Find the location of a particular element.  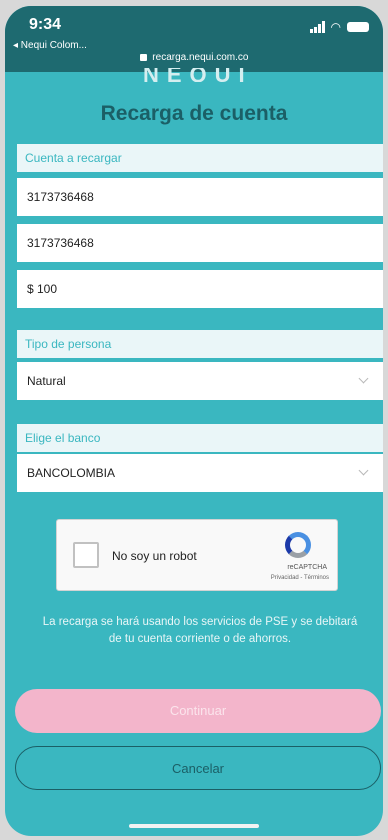

account-number-field: 3173736468 is located at coordinates (200, 198).